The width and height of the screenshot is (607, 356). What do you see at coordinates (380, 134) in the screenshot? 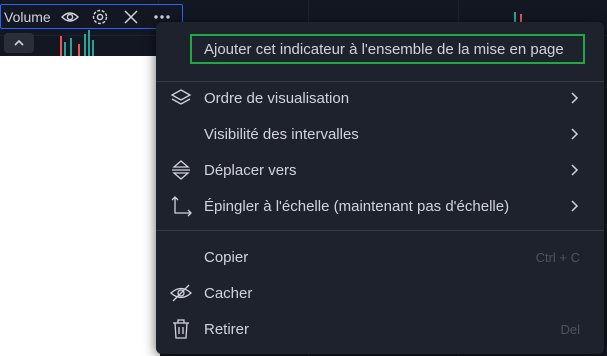
I see `menu-item-interval-visibility: Visibilité des intervalles` at bounding box center [380, 134].